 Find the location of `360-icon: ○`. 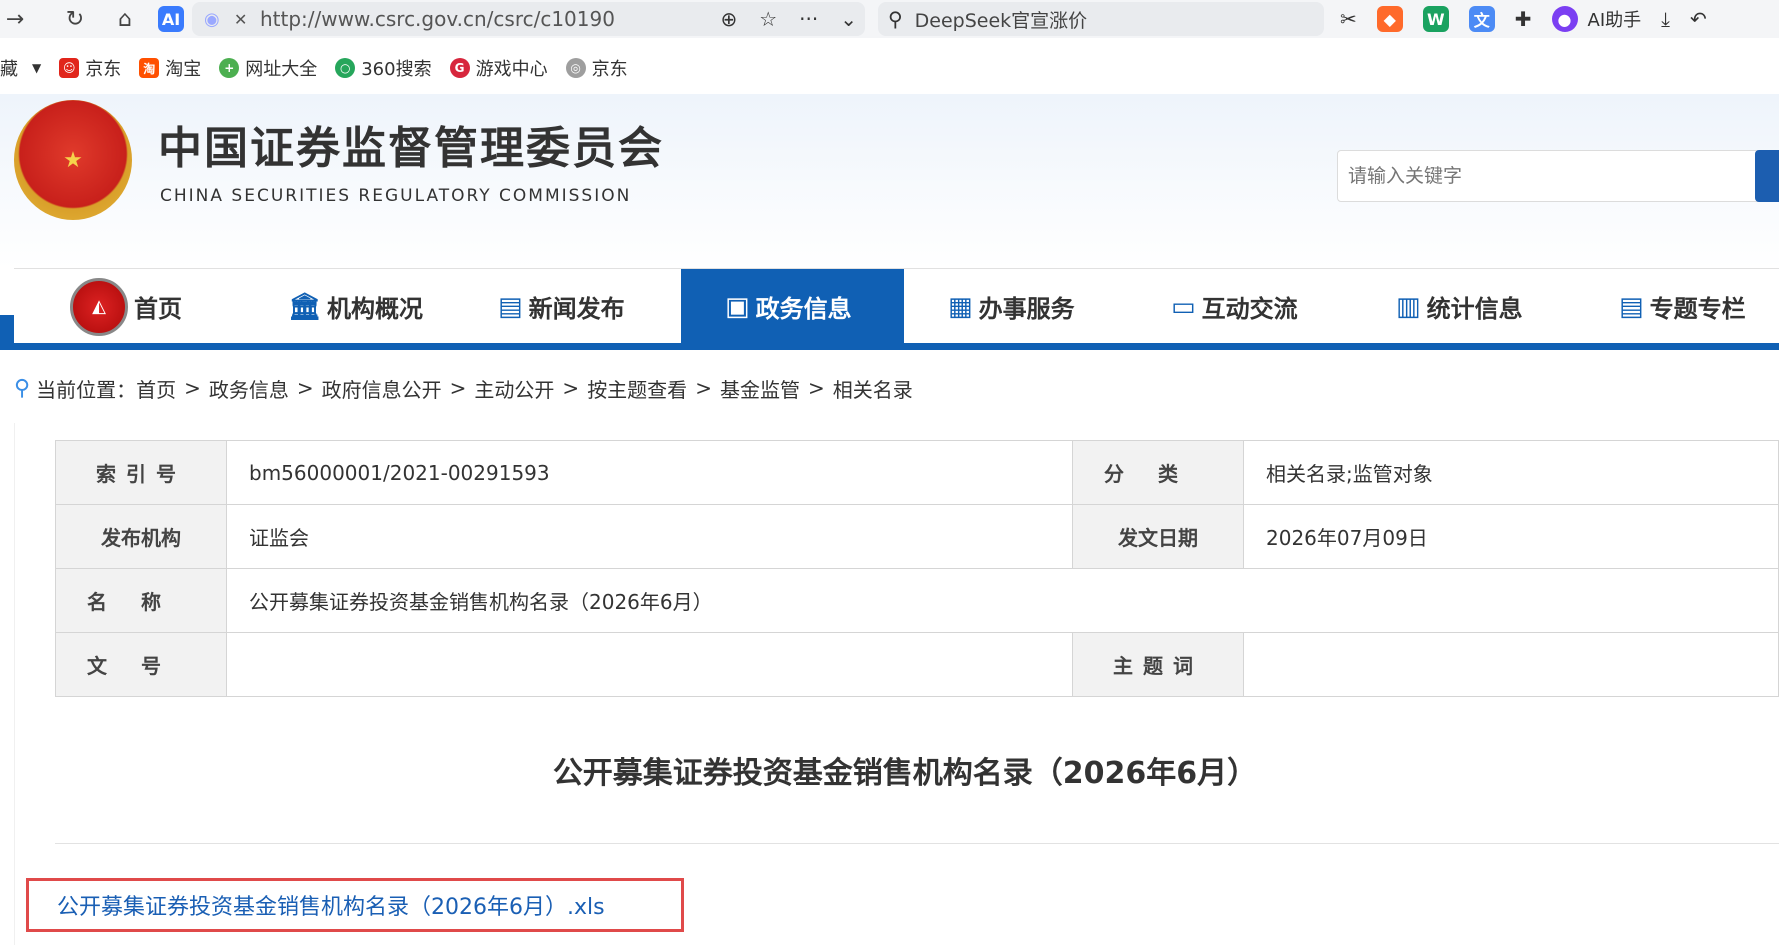

360-icon: ○ is located at coordinates (345, 68).